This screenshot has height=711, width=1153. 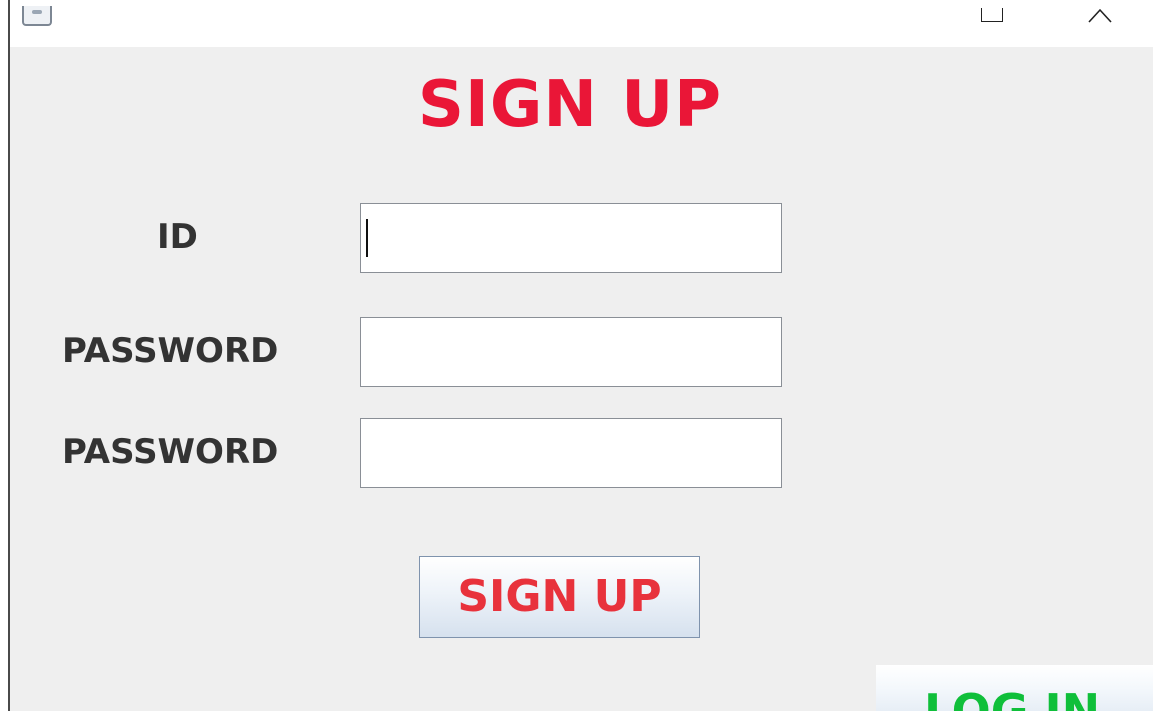 I want to click on id-field, so click(x=571, y=238).